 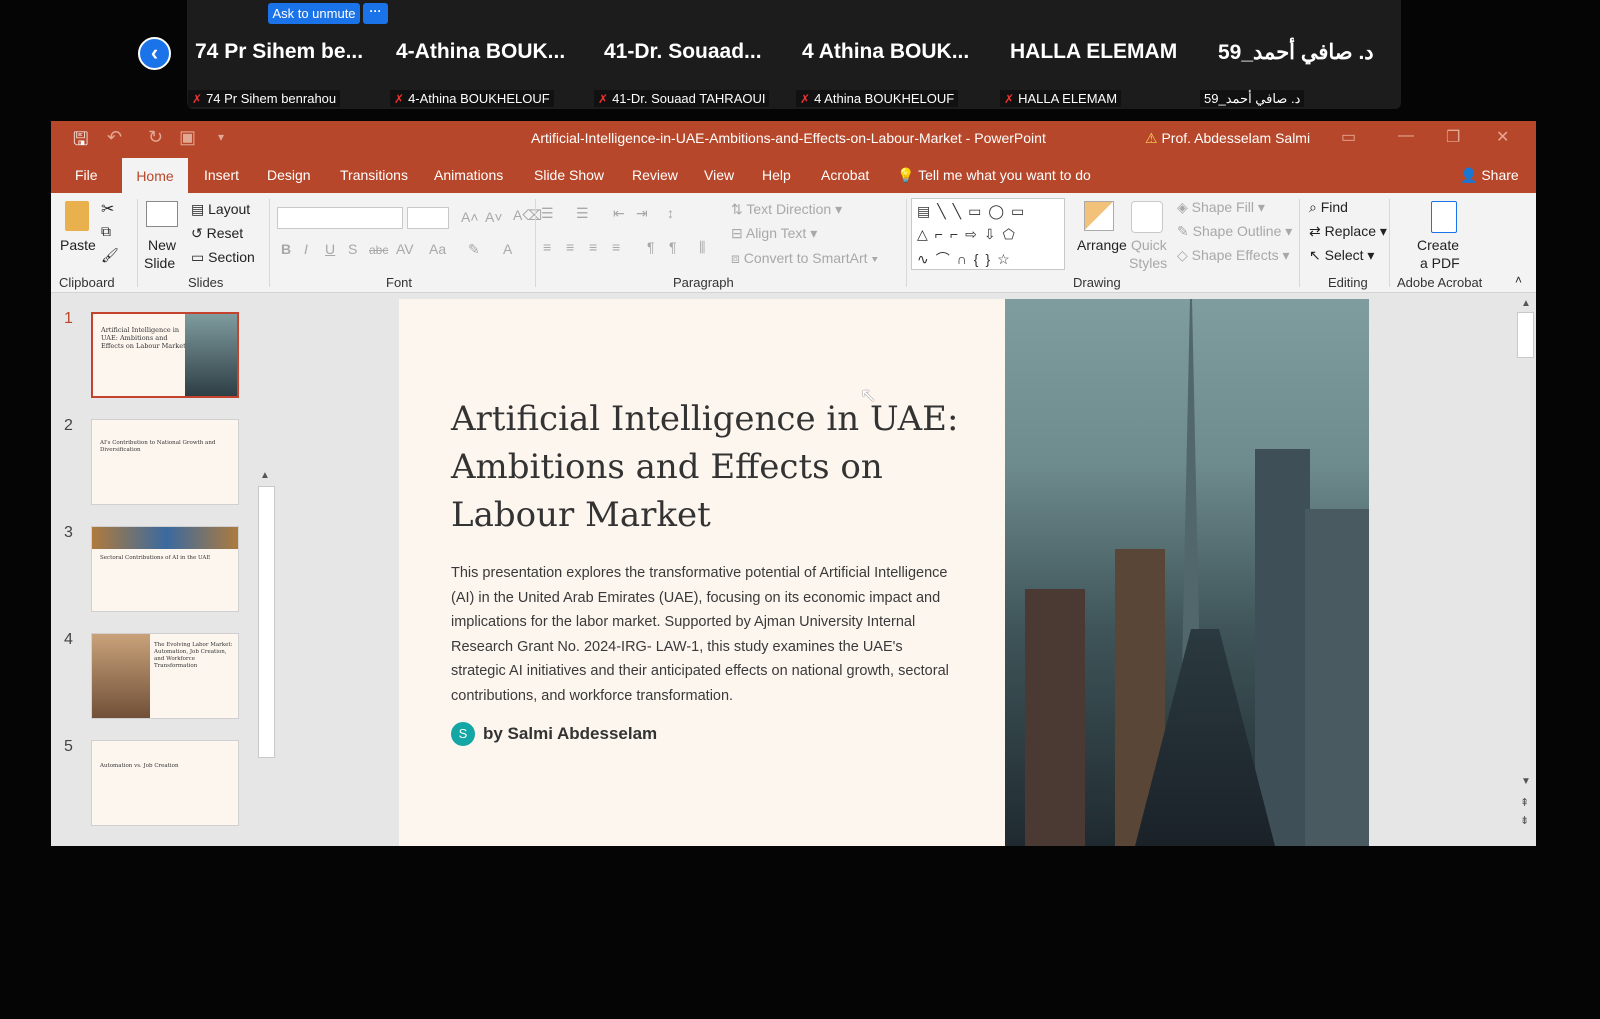 I want to click on previous-slide-icon: ⇞, so click(x=1524, y=802).